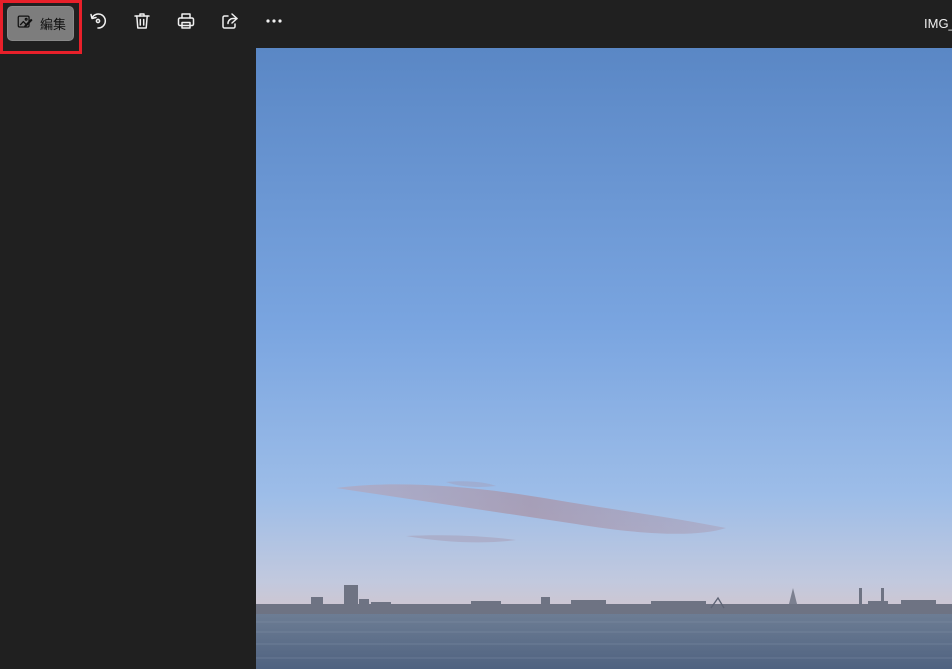  Describe the element at coordinates (53, 25) in the screenshot. I see `edit-button-label: 編集` at that location.